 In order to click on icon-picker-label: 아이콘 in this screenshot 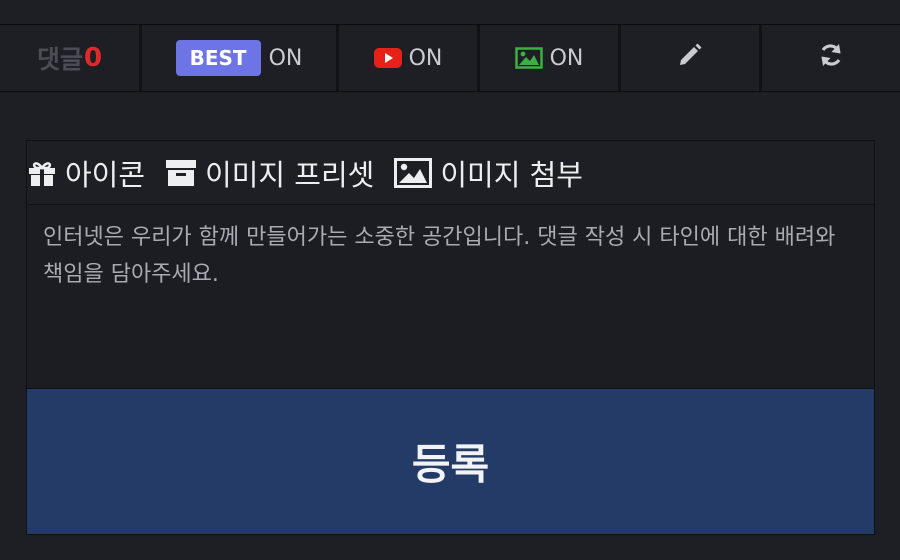, I will do `click(105, 175)`.